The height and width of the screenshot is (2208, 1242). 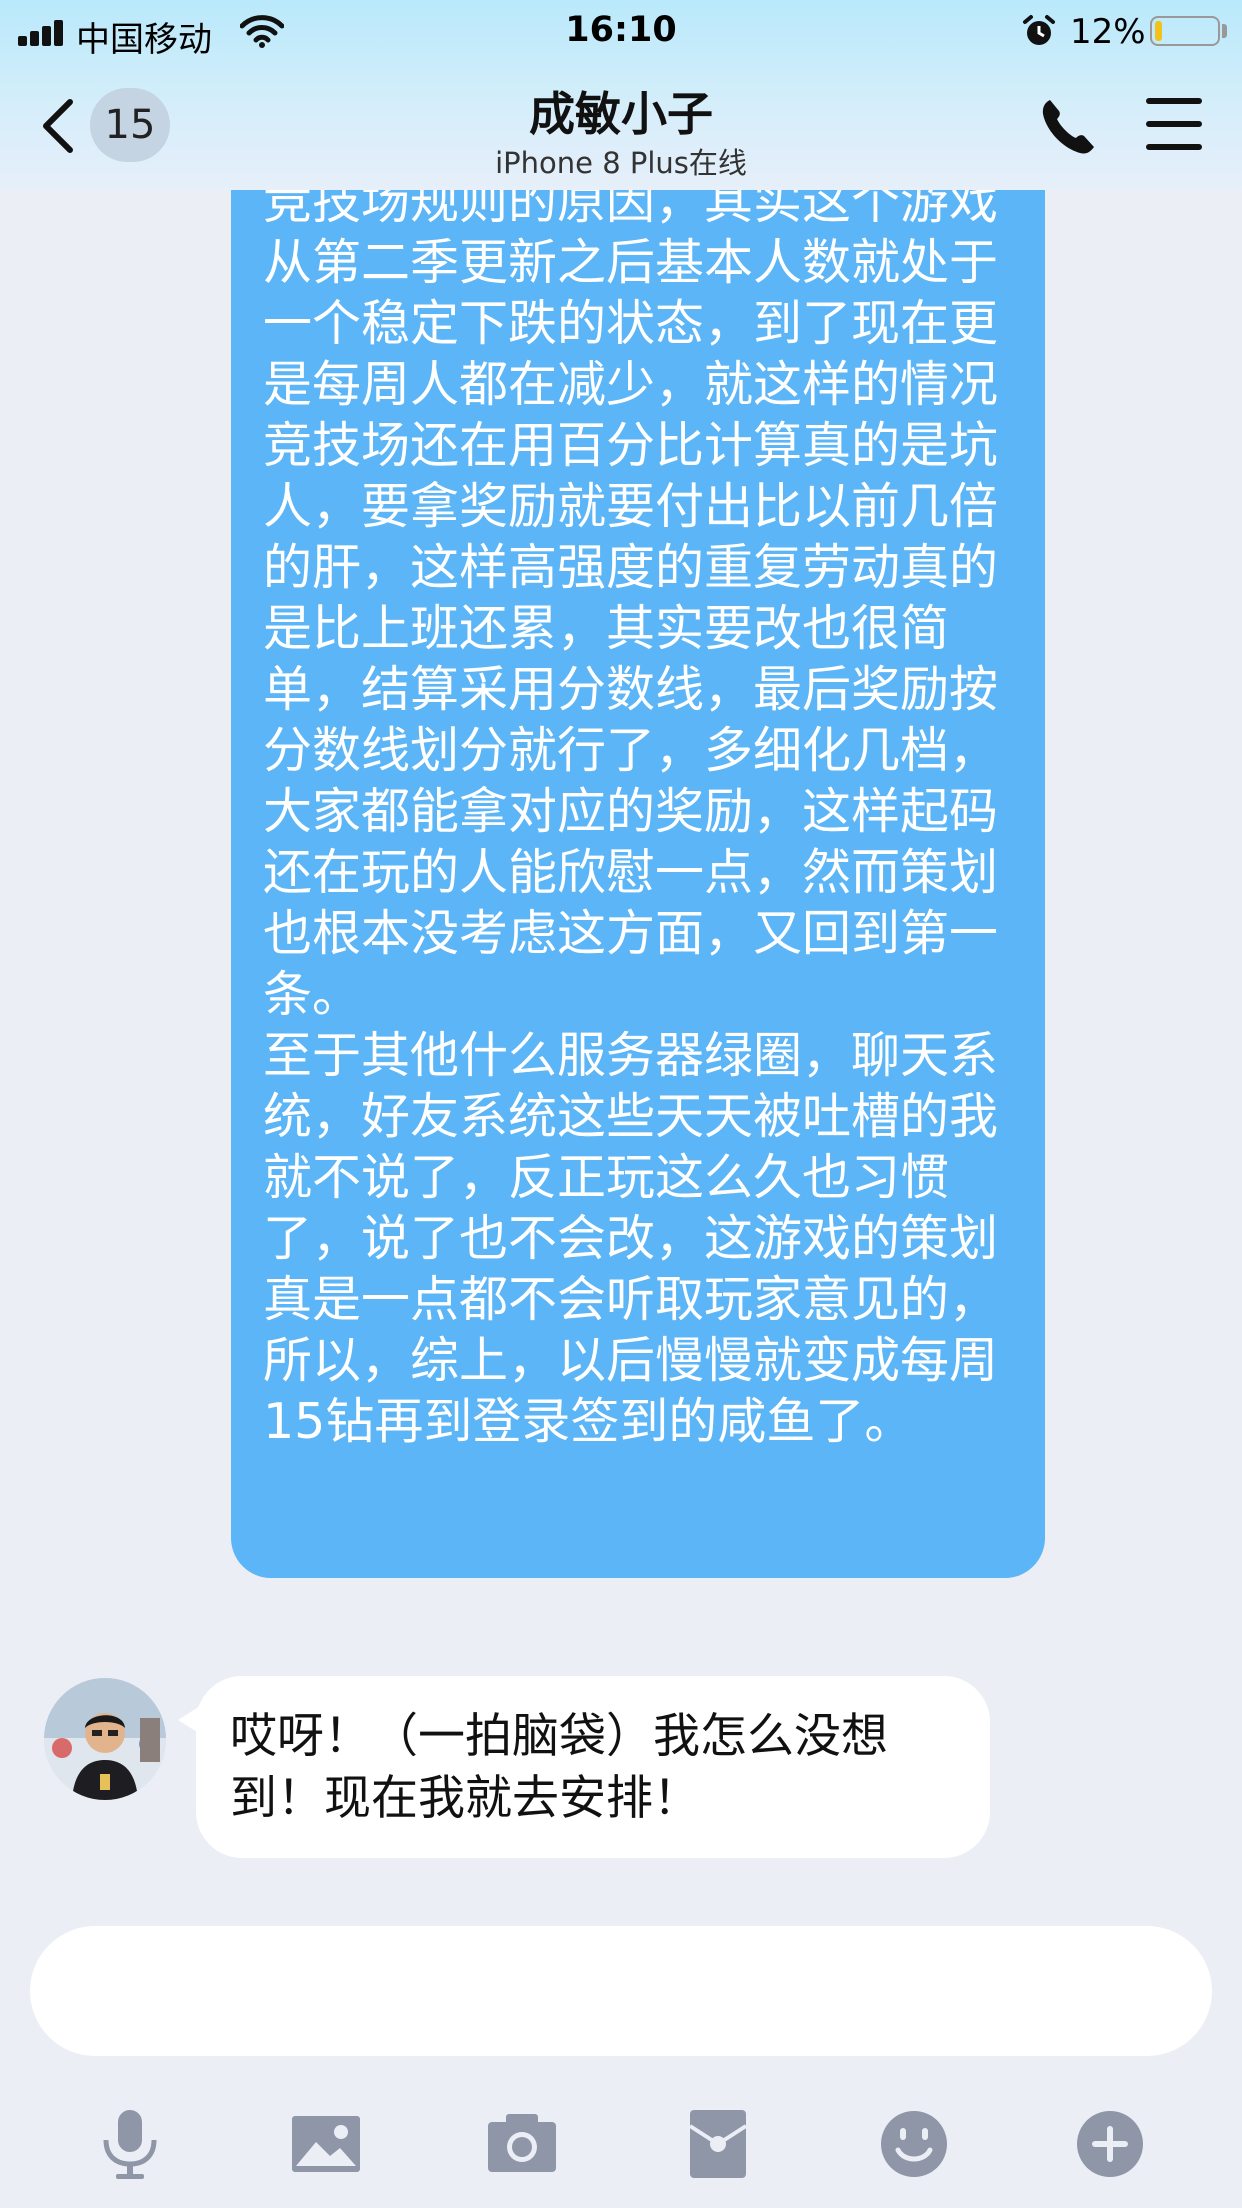 I want to click on chat-header: 中国移动 16:10 12% 15 成敏小子 iPhone 8 Plus在线, so click(x=621, y=95).